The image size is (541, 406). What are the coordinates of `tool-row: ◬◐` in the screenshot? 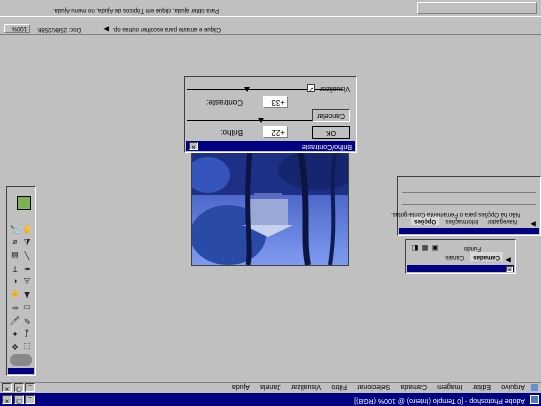 It's located at (20, 279).